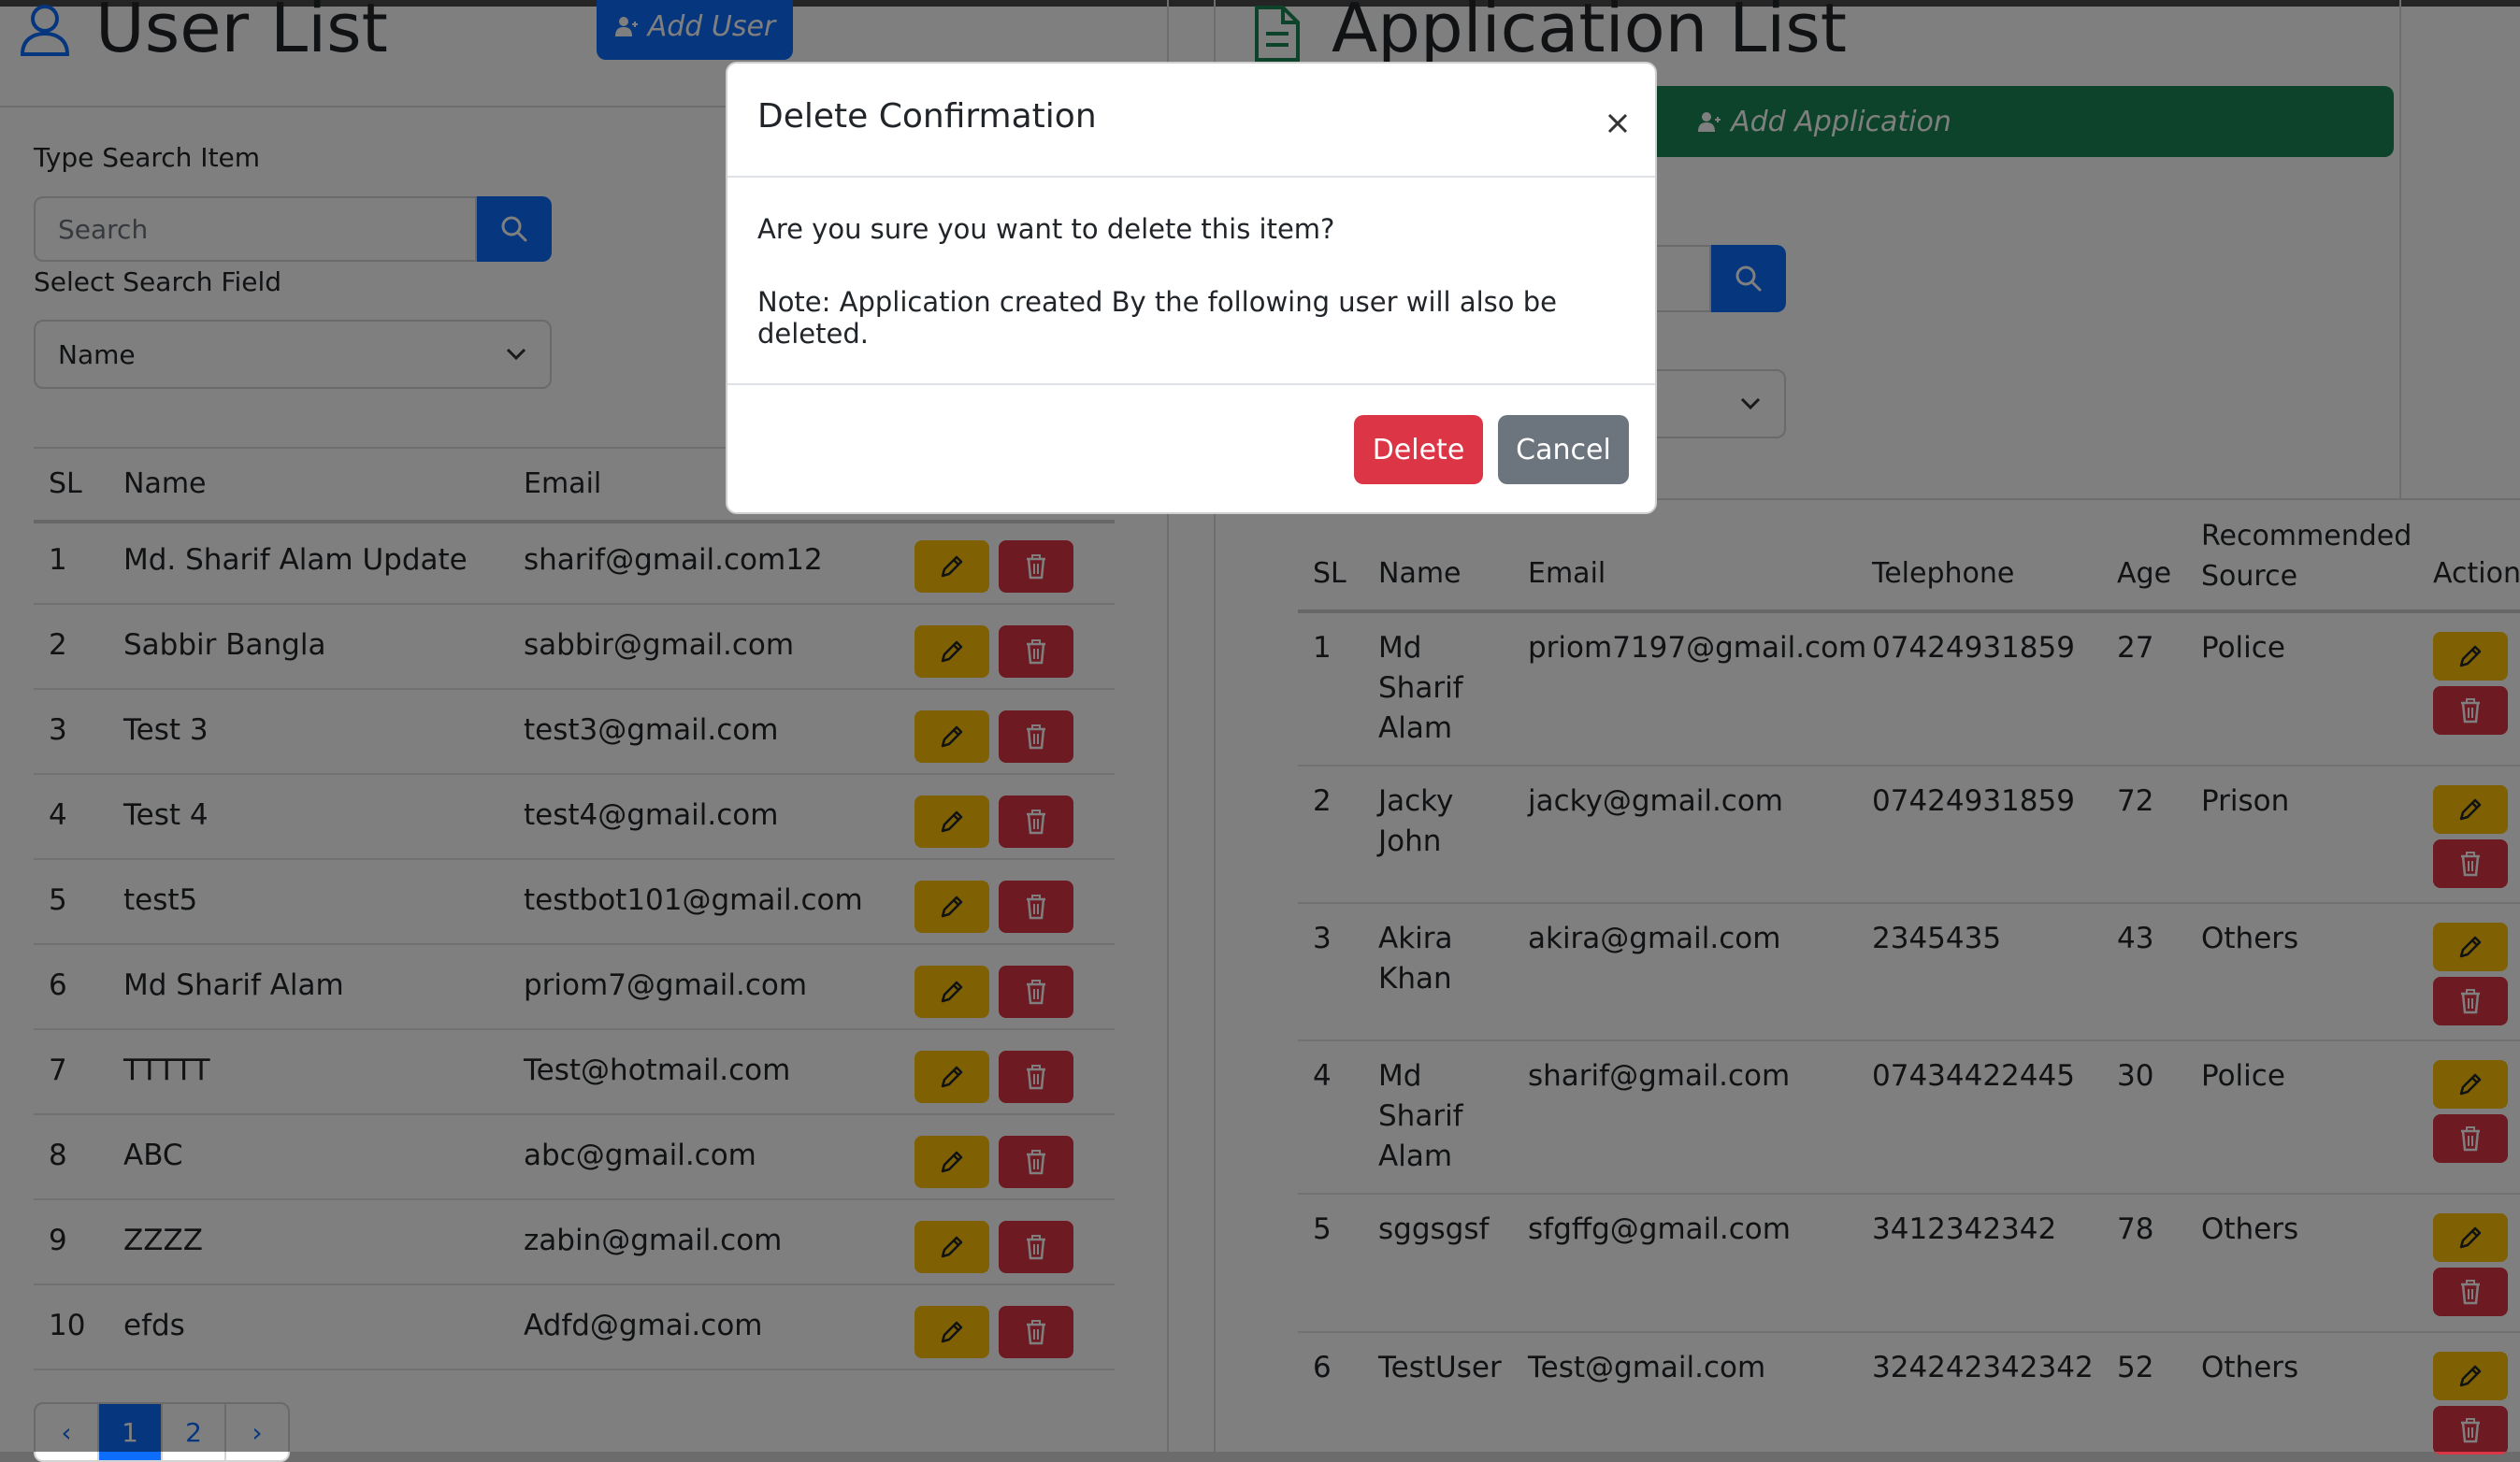 The width and height of the screenshot is (2520, 1462). I want to click on cancel-button: Cancel, so click(1563, 449).